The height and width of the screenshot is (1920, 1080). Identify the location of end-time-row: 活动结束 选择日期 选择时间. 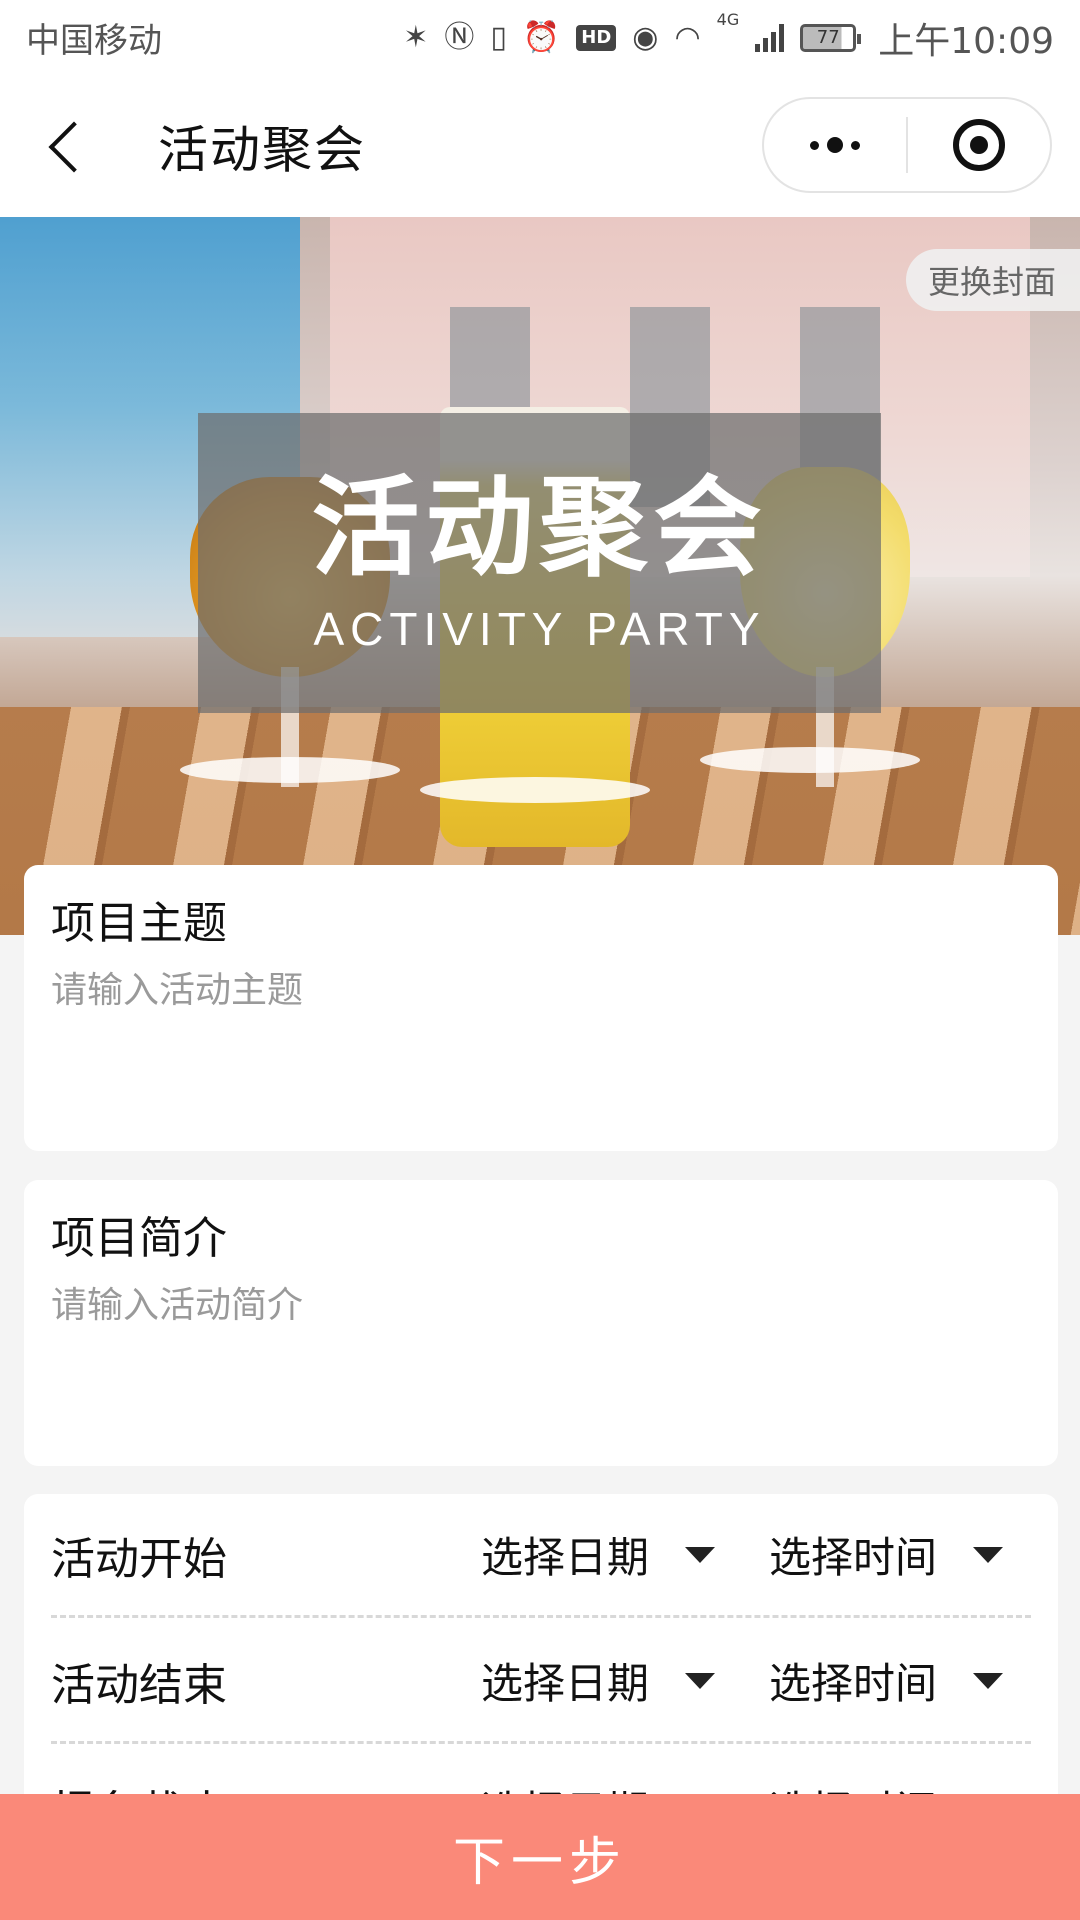
(541, 1682).